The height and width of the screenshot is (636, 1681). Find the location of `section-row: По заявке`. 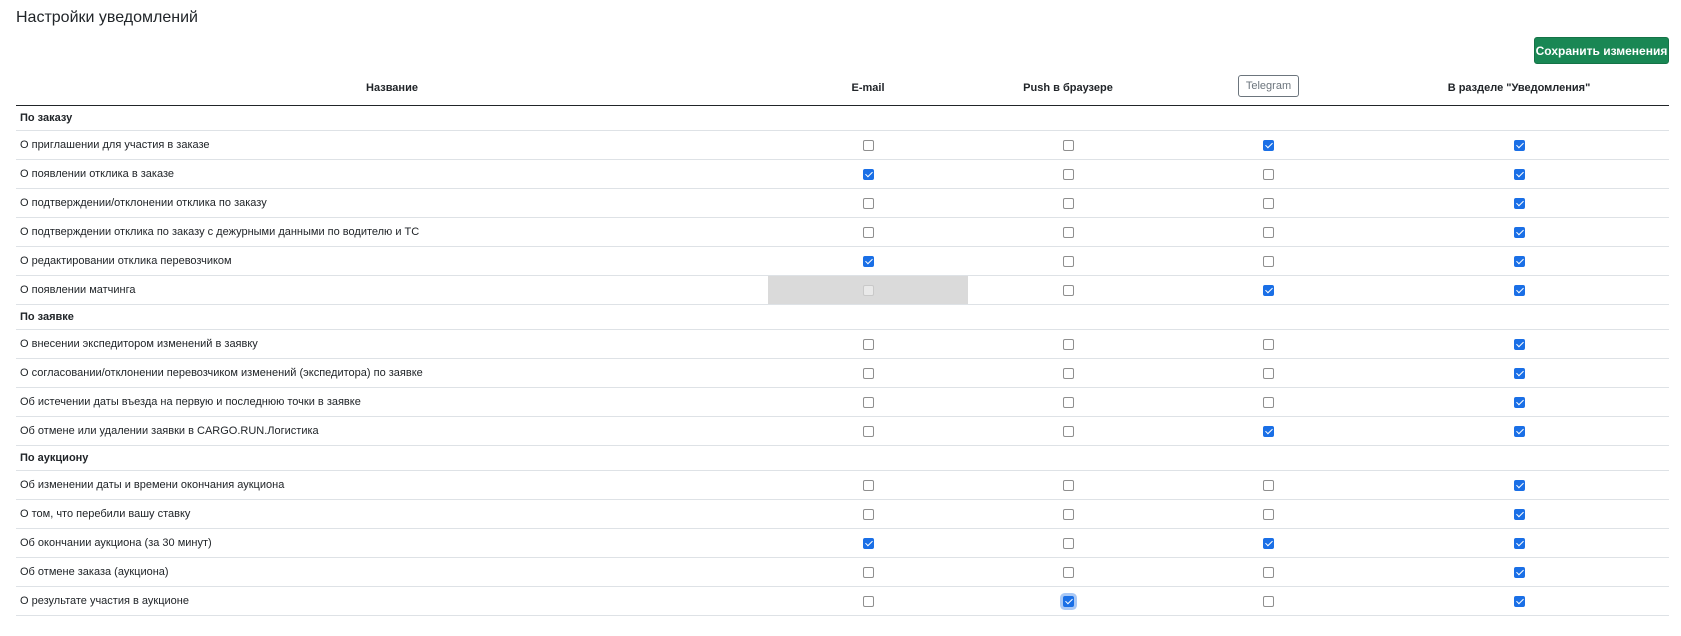

section-row: По заявке is located at coordinates (842, 317).